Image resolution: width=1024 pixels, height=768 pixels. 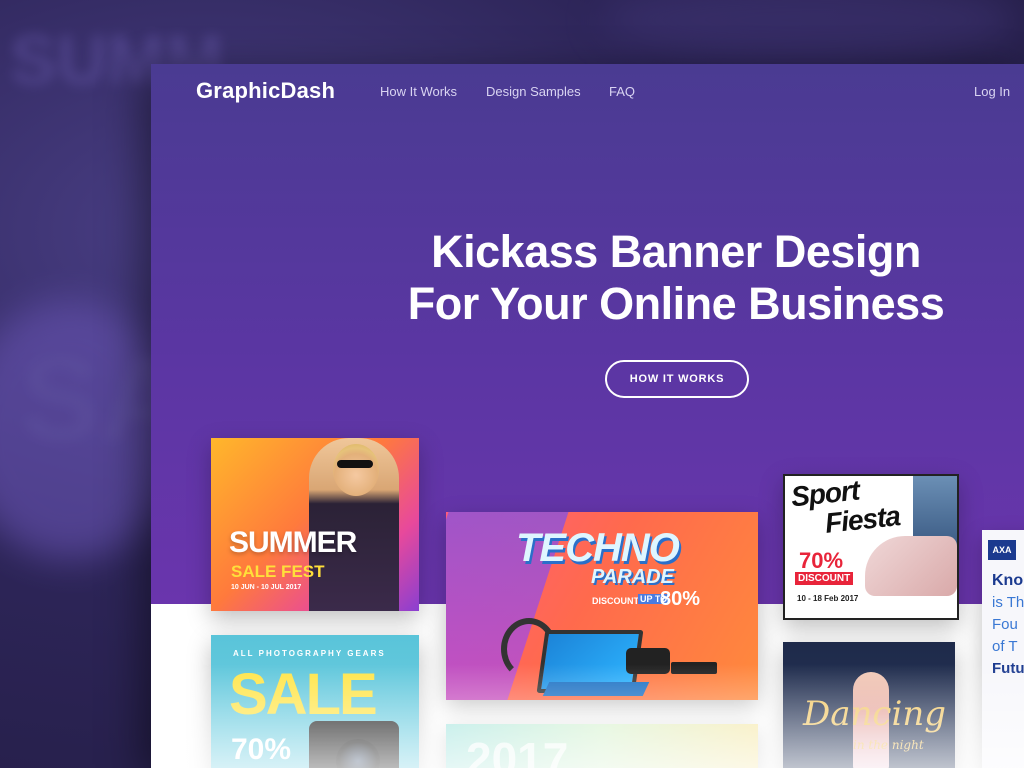 What do you see at coordinates (356, 470) in the screenshot?
I see `model-head` at bounding box center [356, 470].